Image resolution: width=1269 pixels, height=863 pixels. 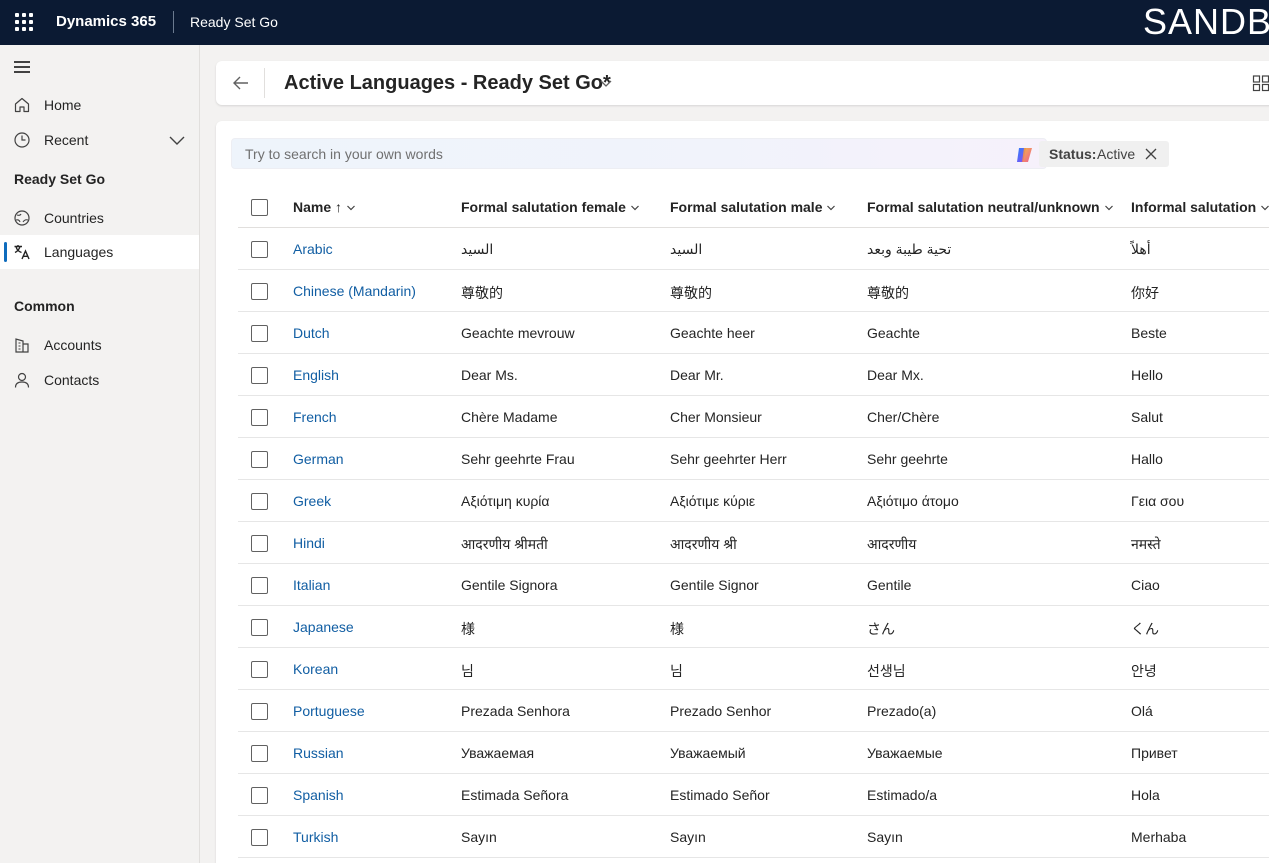 What do you see at coordinates (1149, 333) in the screenshot?
I see `cell-informal: Beste` at bounding box center [1149, 333].